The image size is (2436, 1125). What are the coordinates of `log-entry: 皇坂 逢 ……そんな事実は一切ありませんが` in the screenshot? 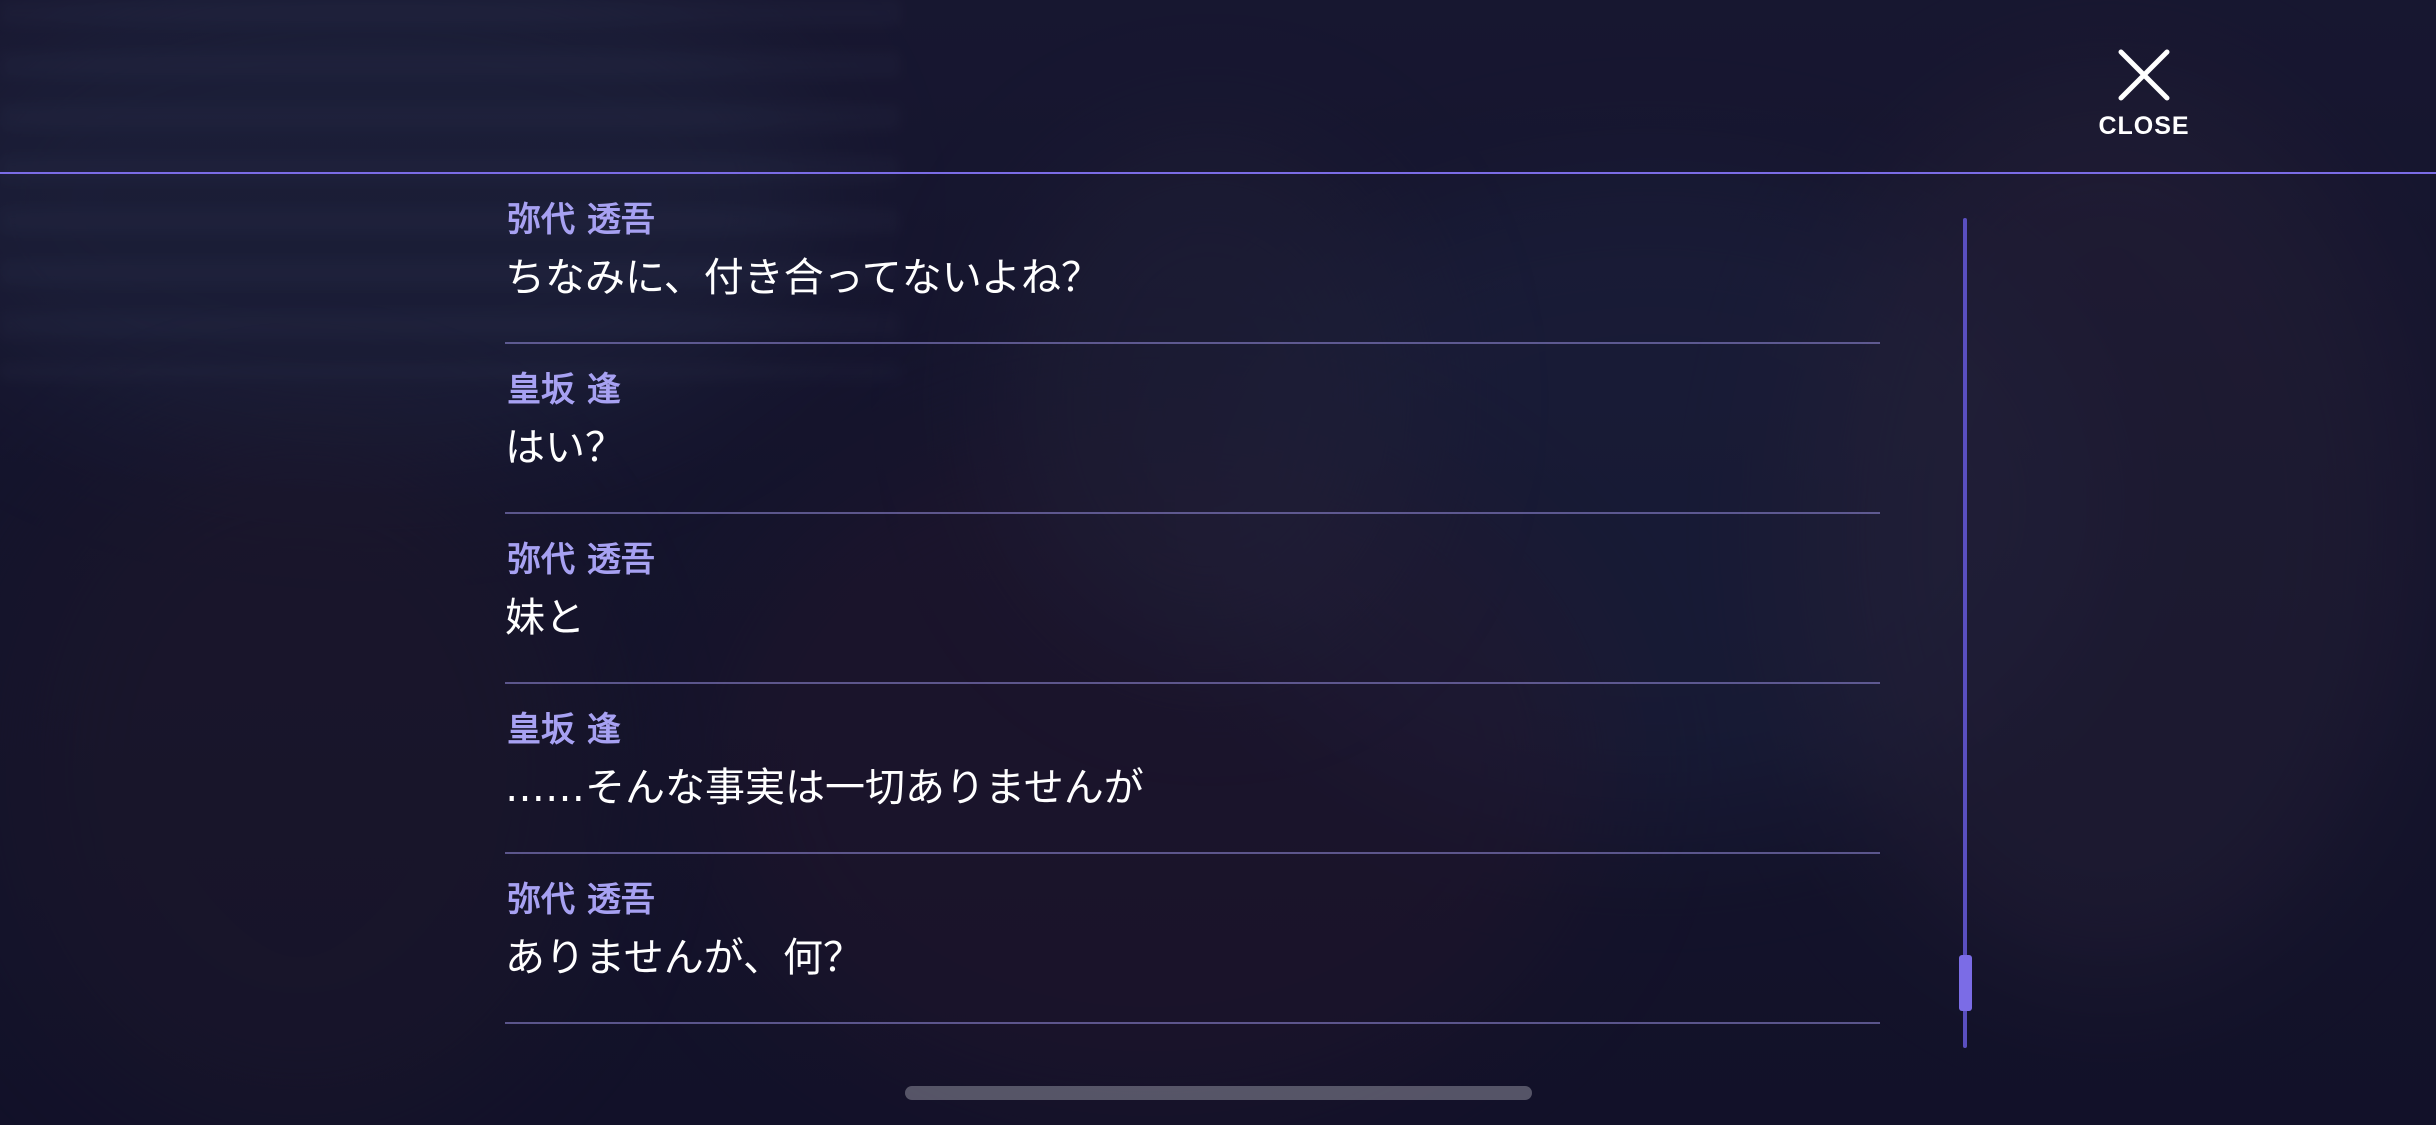 It's located at (1192, 769).